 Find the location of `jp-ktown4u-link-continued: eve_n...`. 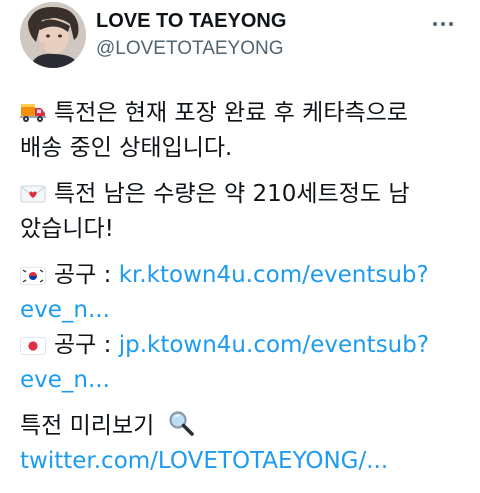

jp-ktown4u-link-continued: eve_n... is located at coordinates (65, 380).